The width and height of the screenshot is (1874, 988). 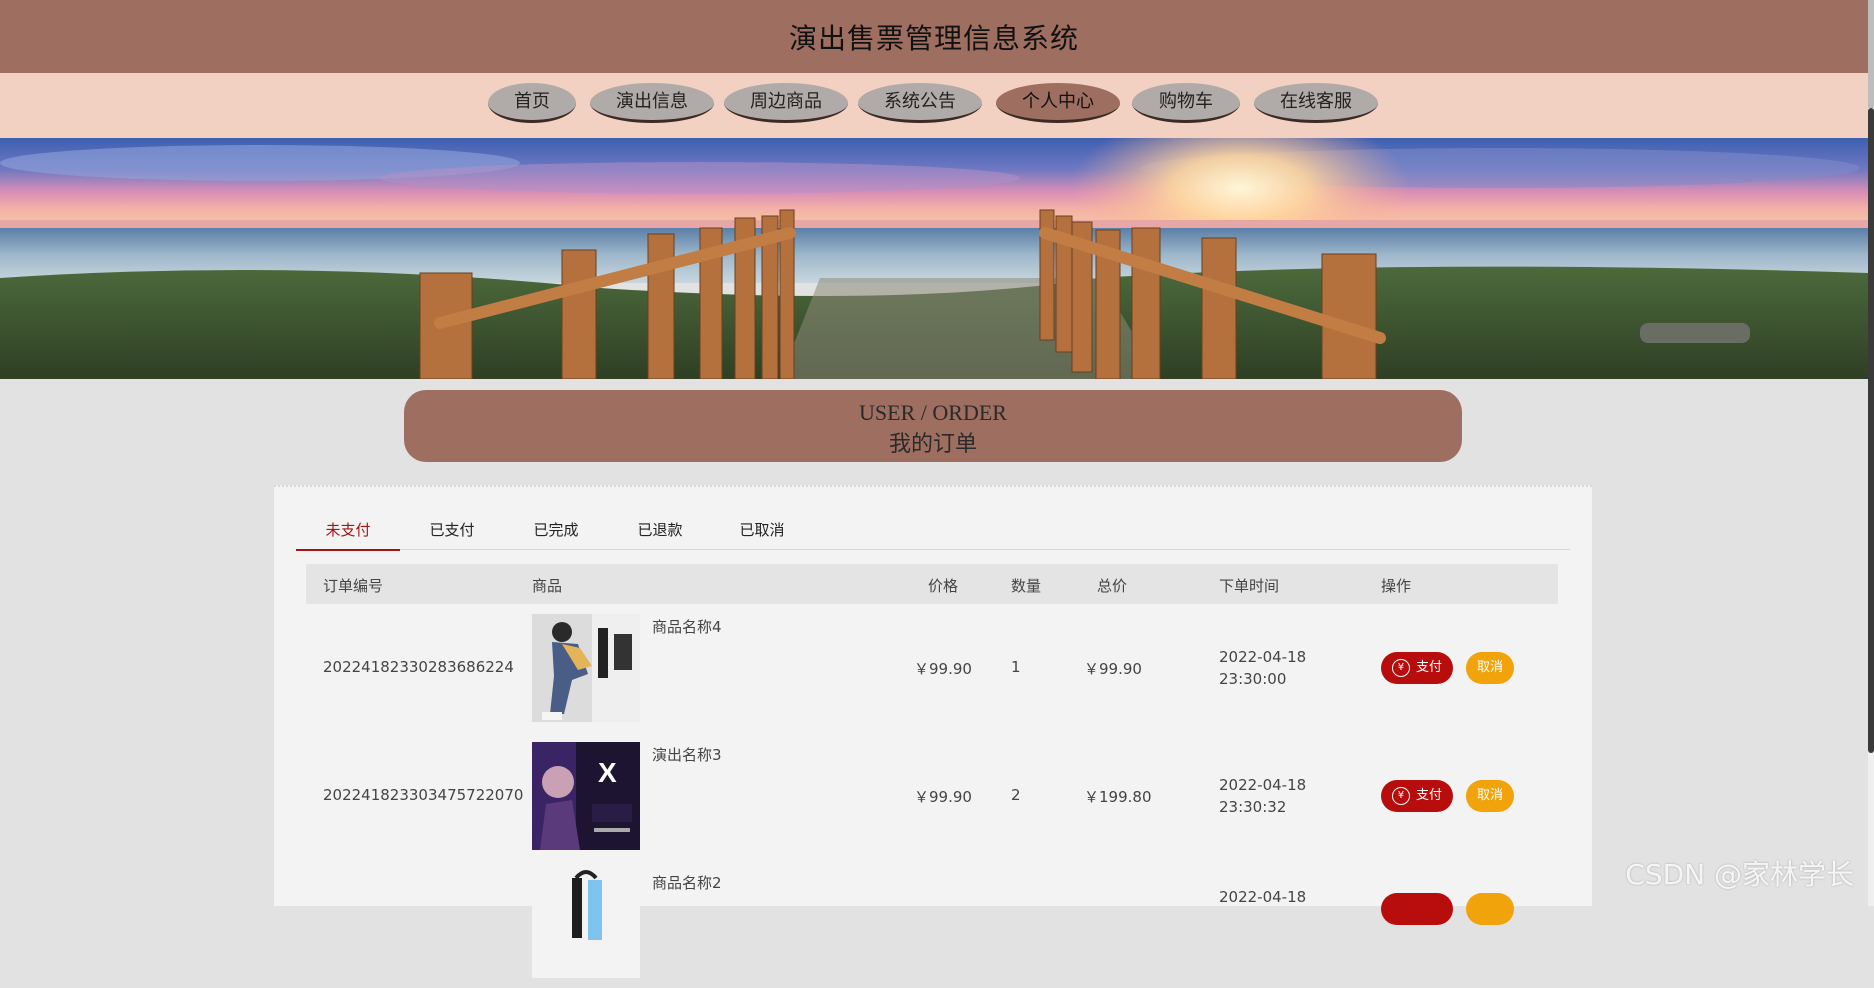 What do you see at coordinates (933, 530) in the screenshot?
I see `order-status-tabs: 未支付 已支付 已完成 已退款 已取消` at bounding box center [933, 530].